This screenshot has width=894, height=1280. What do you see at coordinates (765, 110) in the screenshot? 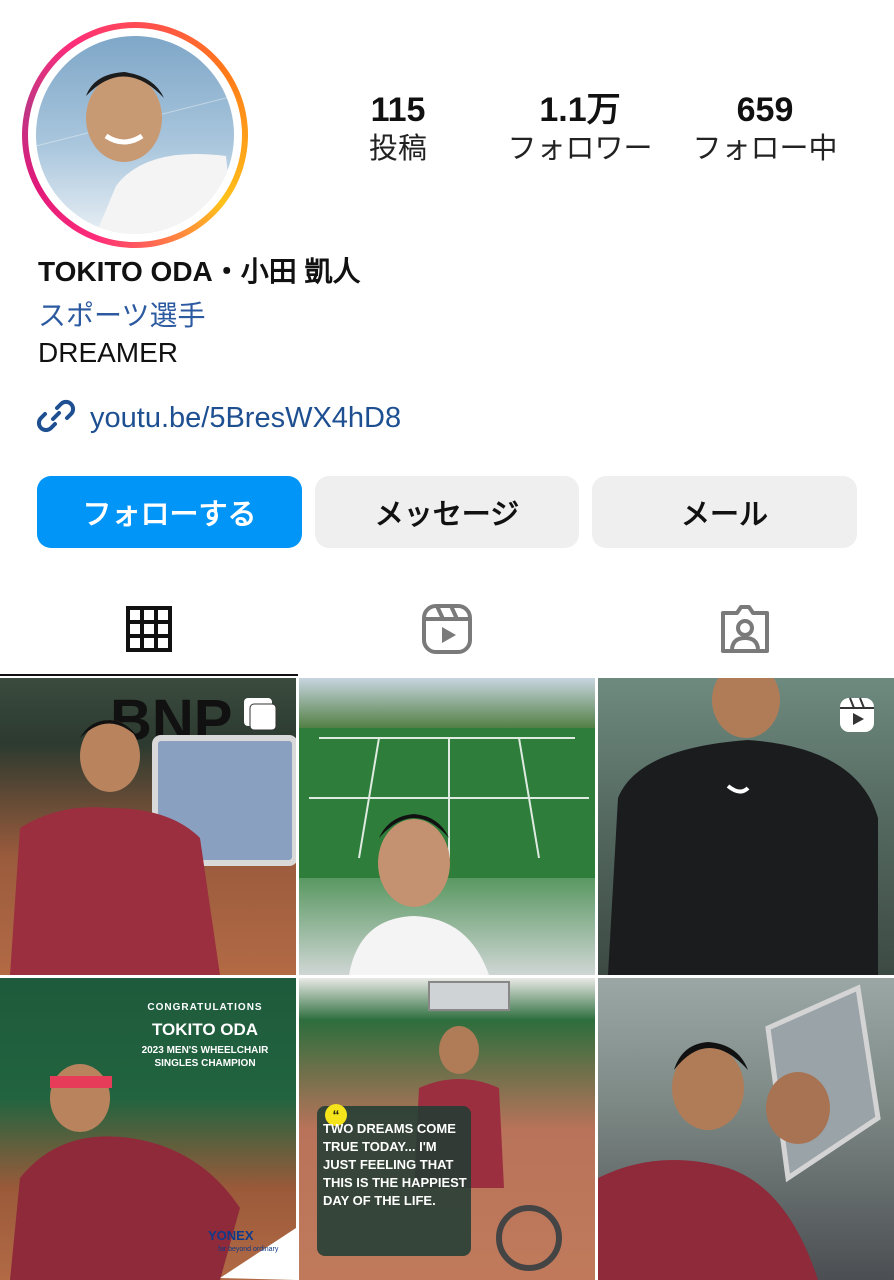
I see `following-count: 659` at bounding box center [765, 110].